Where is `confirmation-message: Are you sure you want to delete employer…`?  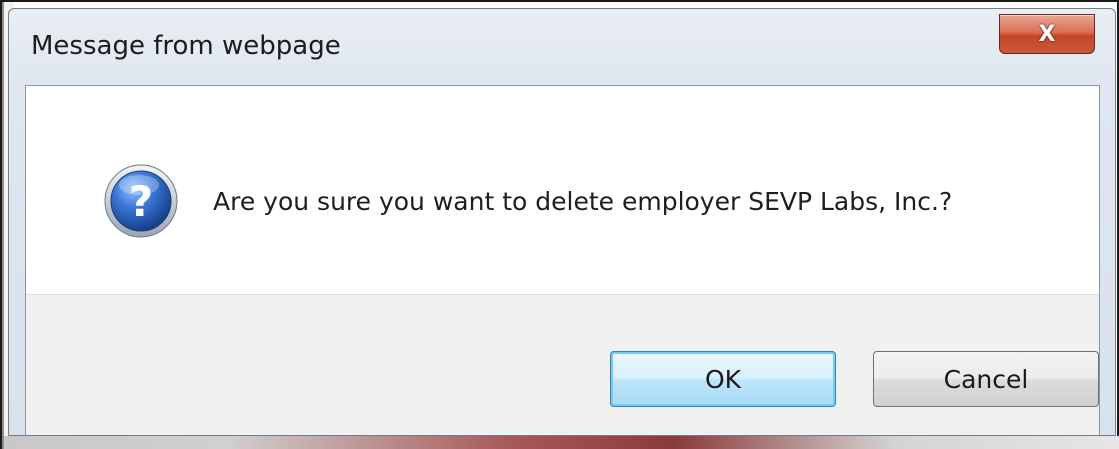
confirmation-message: Are you sure you want to delete employer… is located at coordinates (583, 201).